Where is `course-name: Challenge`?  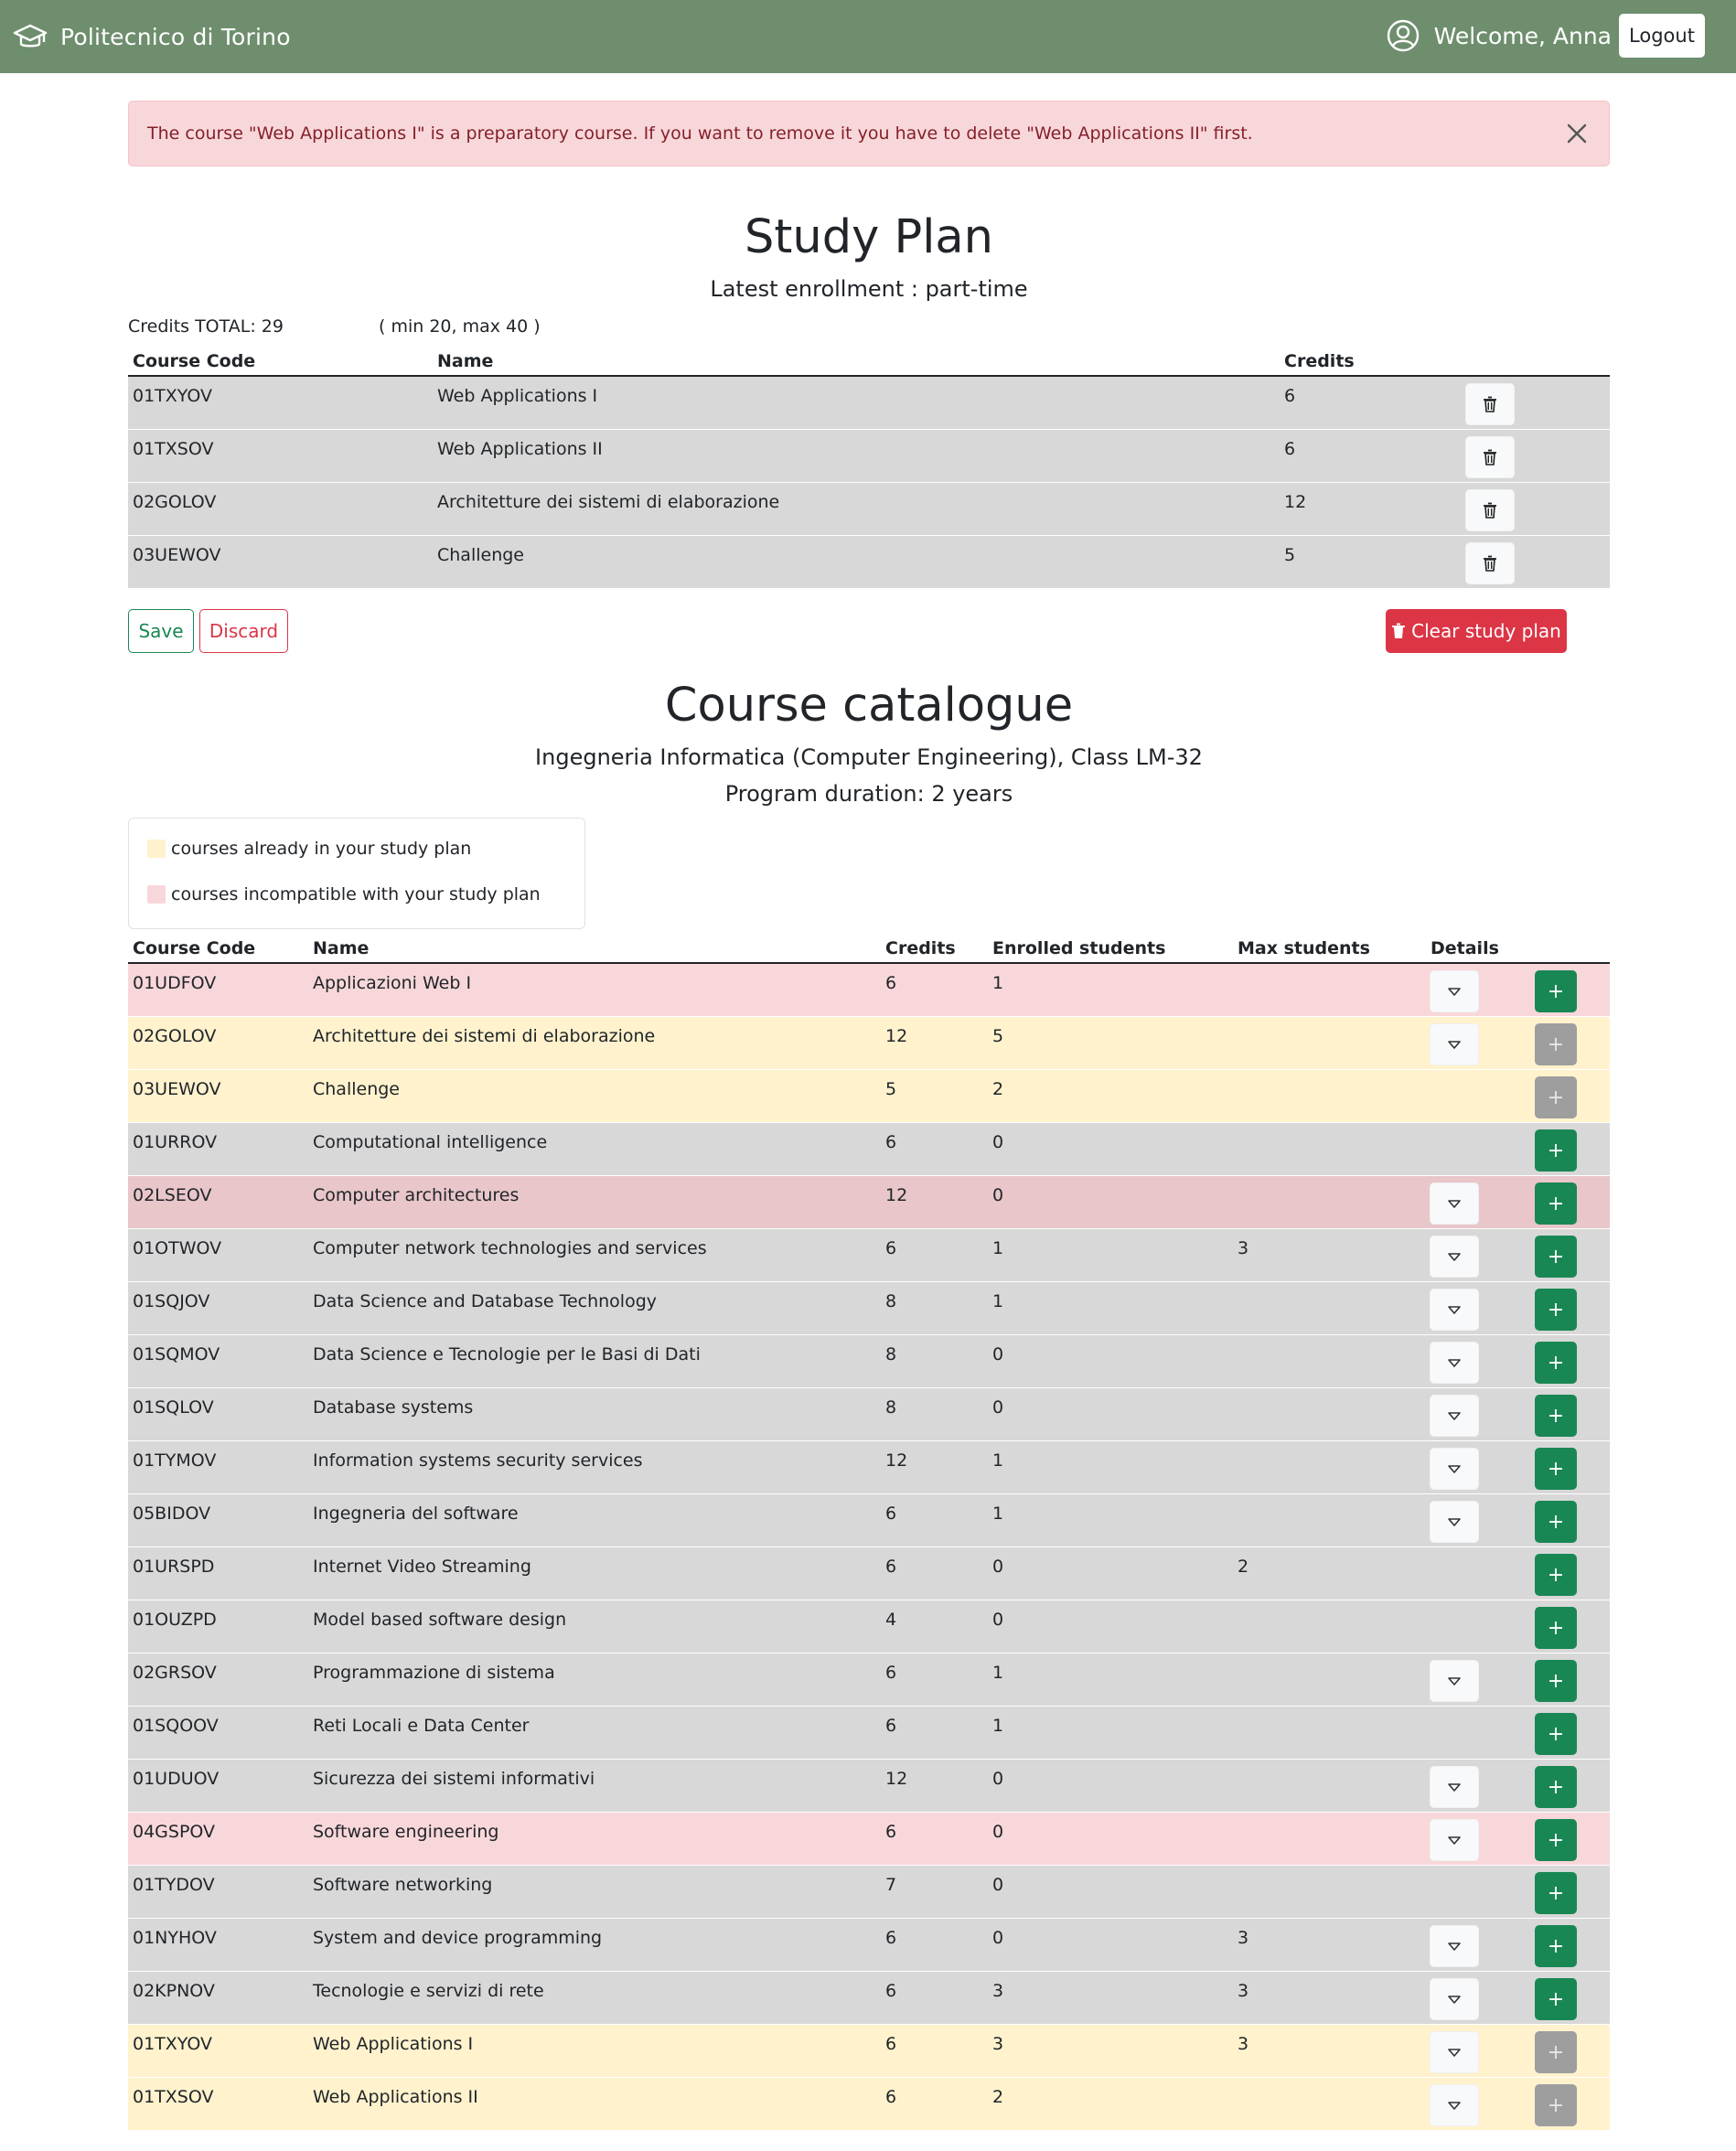
course-name: Challenge is located at coordinates (357, 1089).